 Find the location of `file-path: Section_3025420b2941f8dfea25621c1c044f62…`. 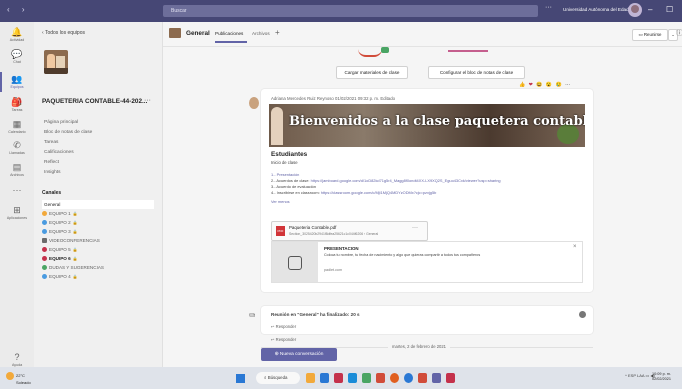

file-path: Section_3025420b2941f8dfea25621c1c044f62… is located at coordinates (334, 234).